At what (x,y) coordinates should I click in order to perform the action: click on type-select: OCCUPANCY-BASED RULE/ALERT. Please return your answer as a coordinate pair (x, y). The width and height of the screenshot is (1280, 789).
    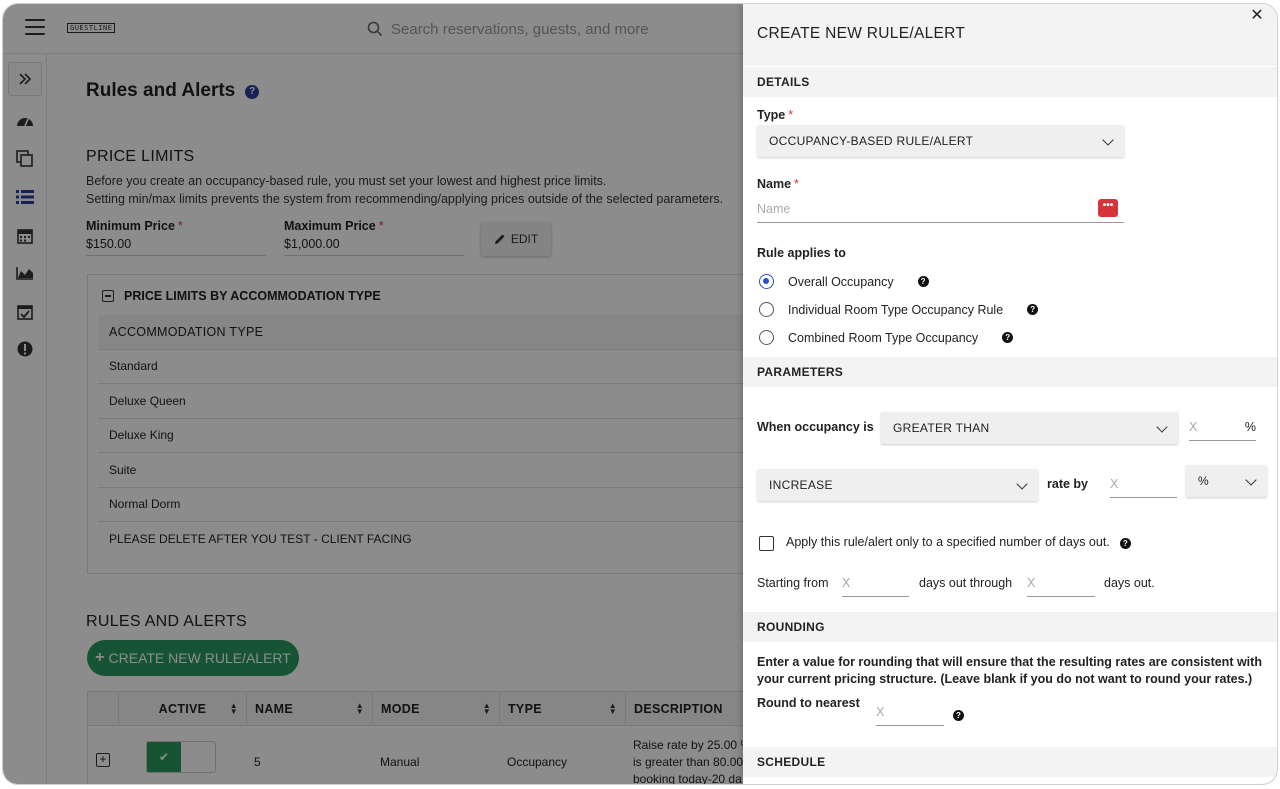
    Looking at the image, I should click on (940, 141).